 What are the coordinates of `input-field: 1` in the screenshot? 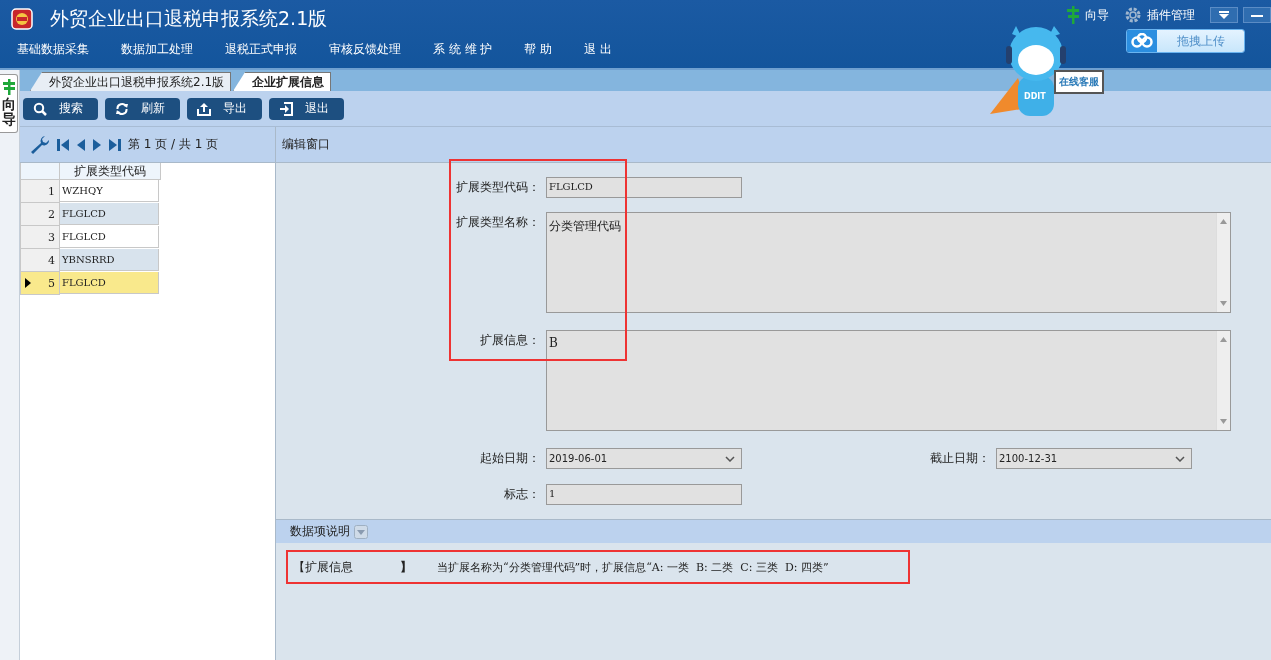 It's located at (644, 494).